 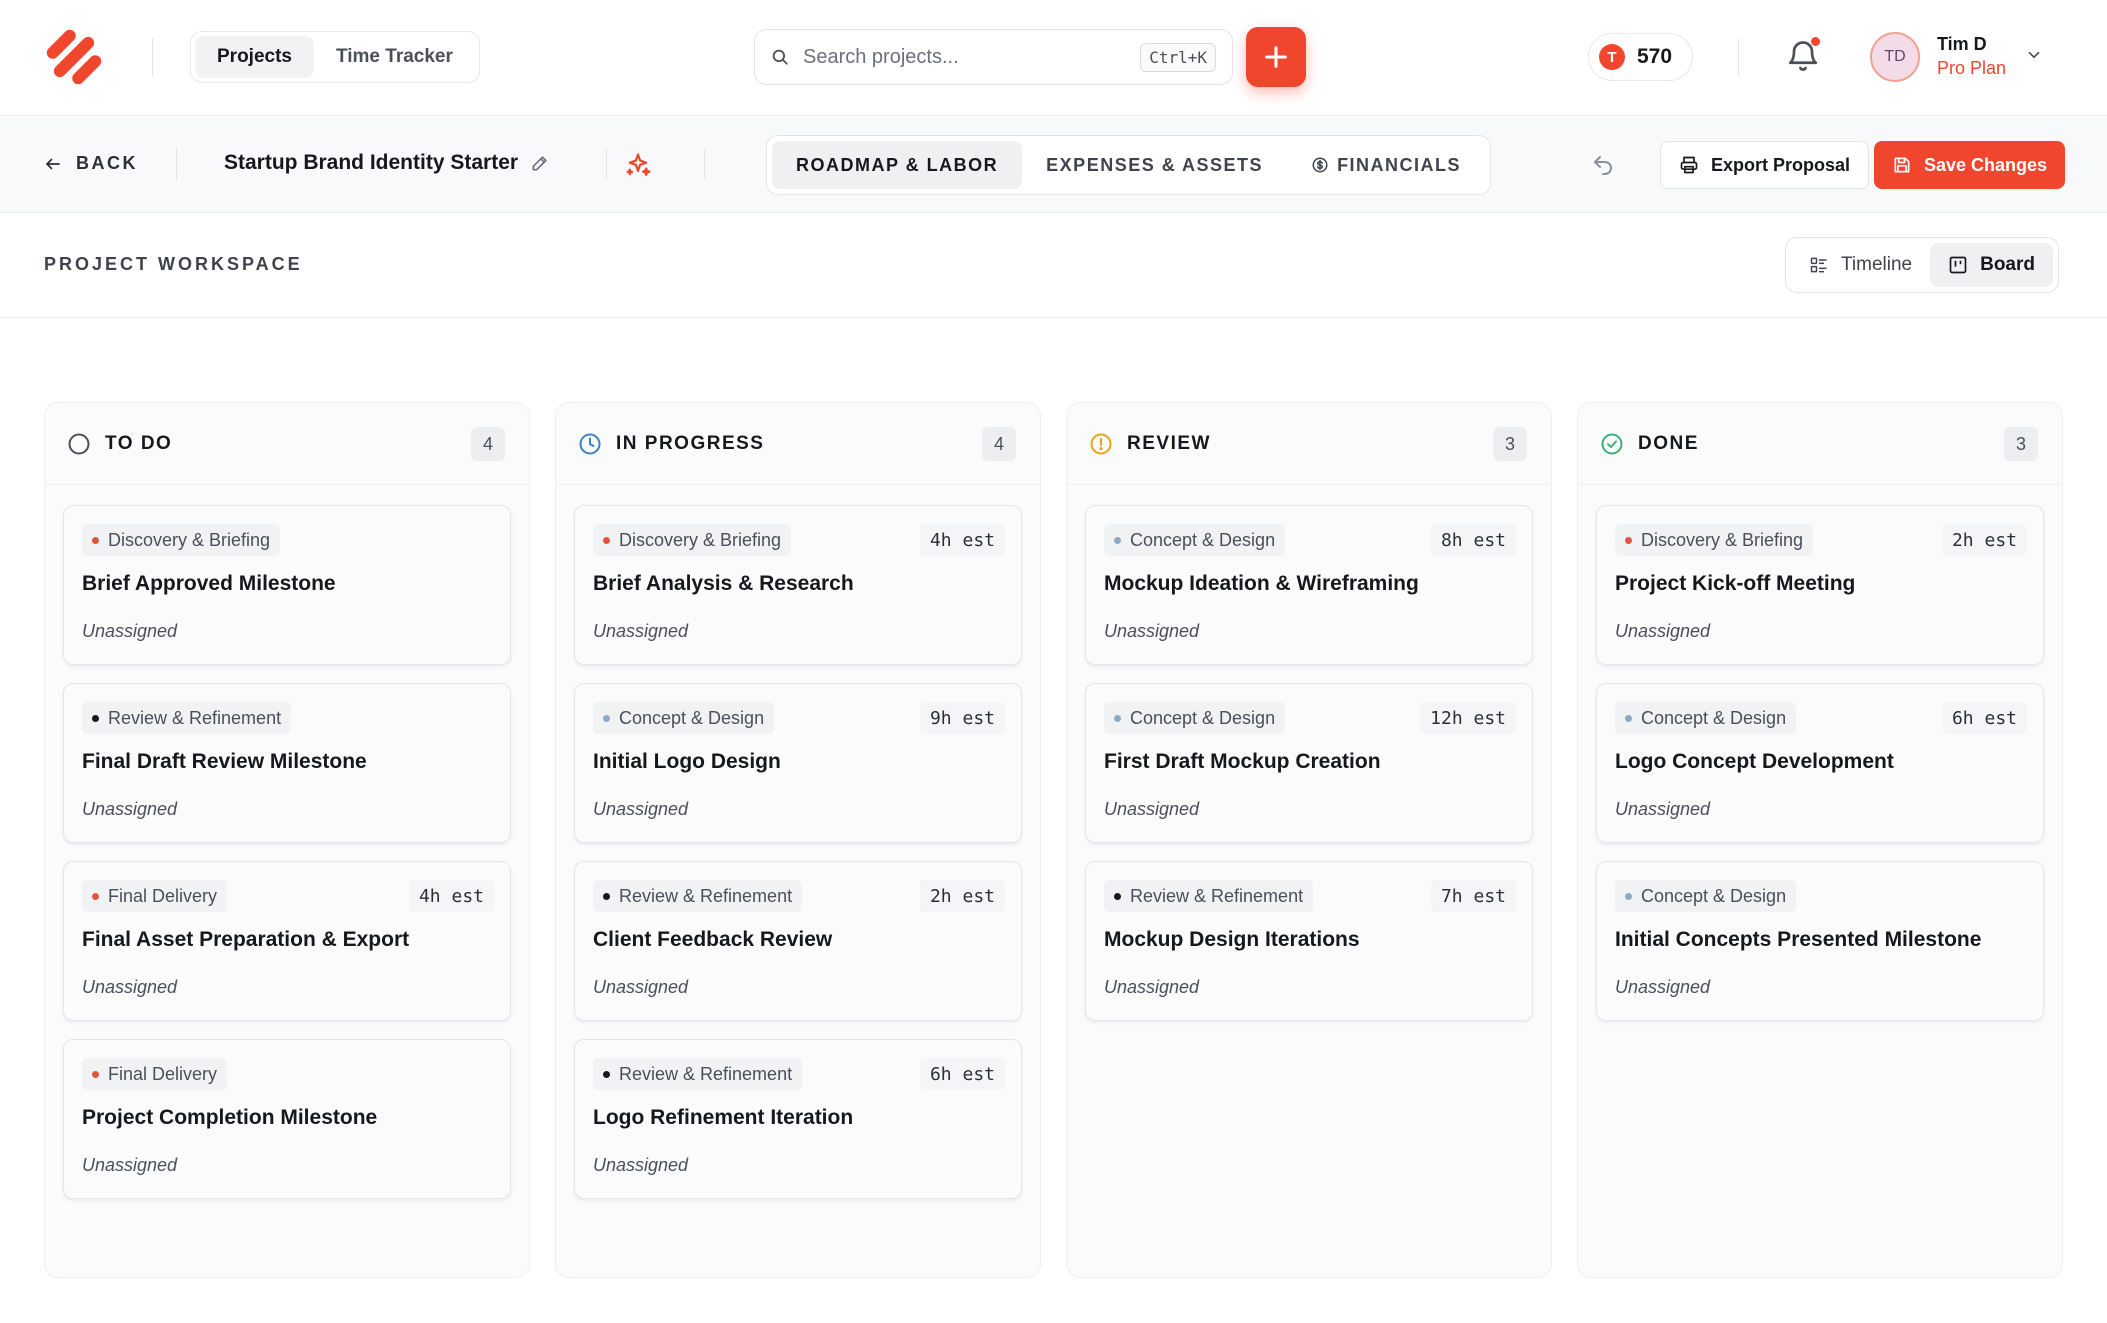 I want to click on search-icon, so click(x=780, y=57).